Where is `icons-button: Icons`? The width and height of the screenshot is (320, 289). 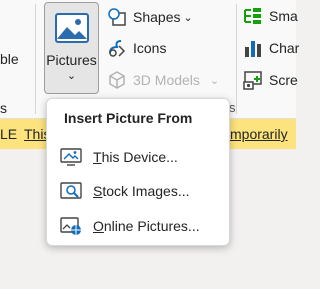
icons-button: Icons is located at coordinates (136, 48).